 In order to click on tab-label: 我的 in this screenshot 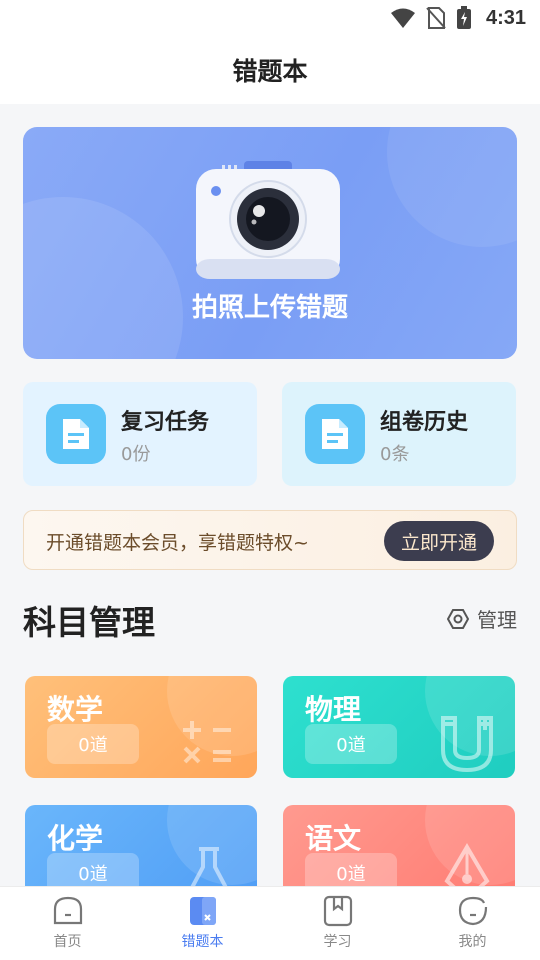, I will do `click(472, 942)`.